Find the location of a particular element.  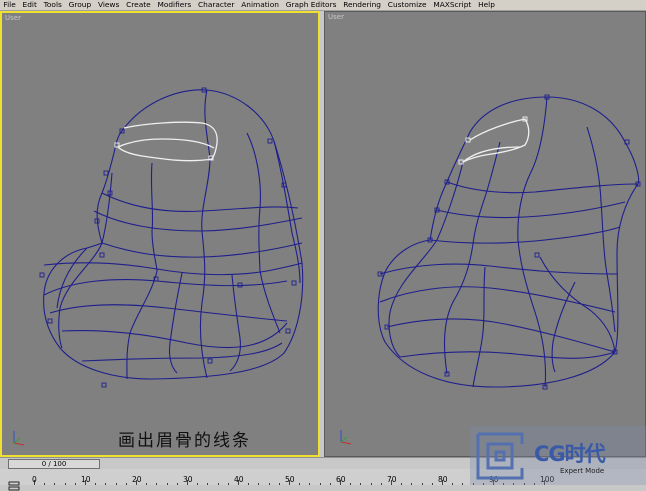

time-slider: 0 / 100 is located at coordinates (54, 464).